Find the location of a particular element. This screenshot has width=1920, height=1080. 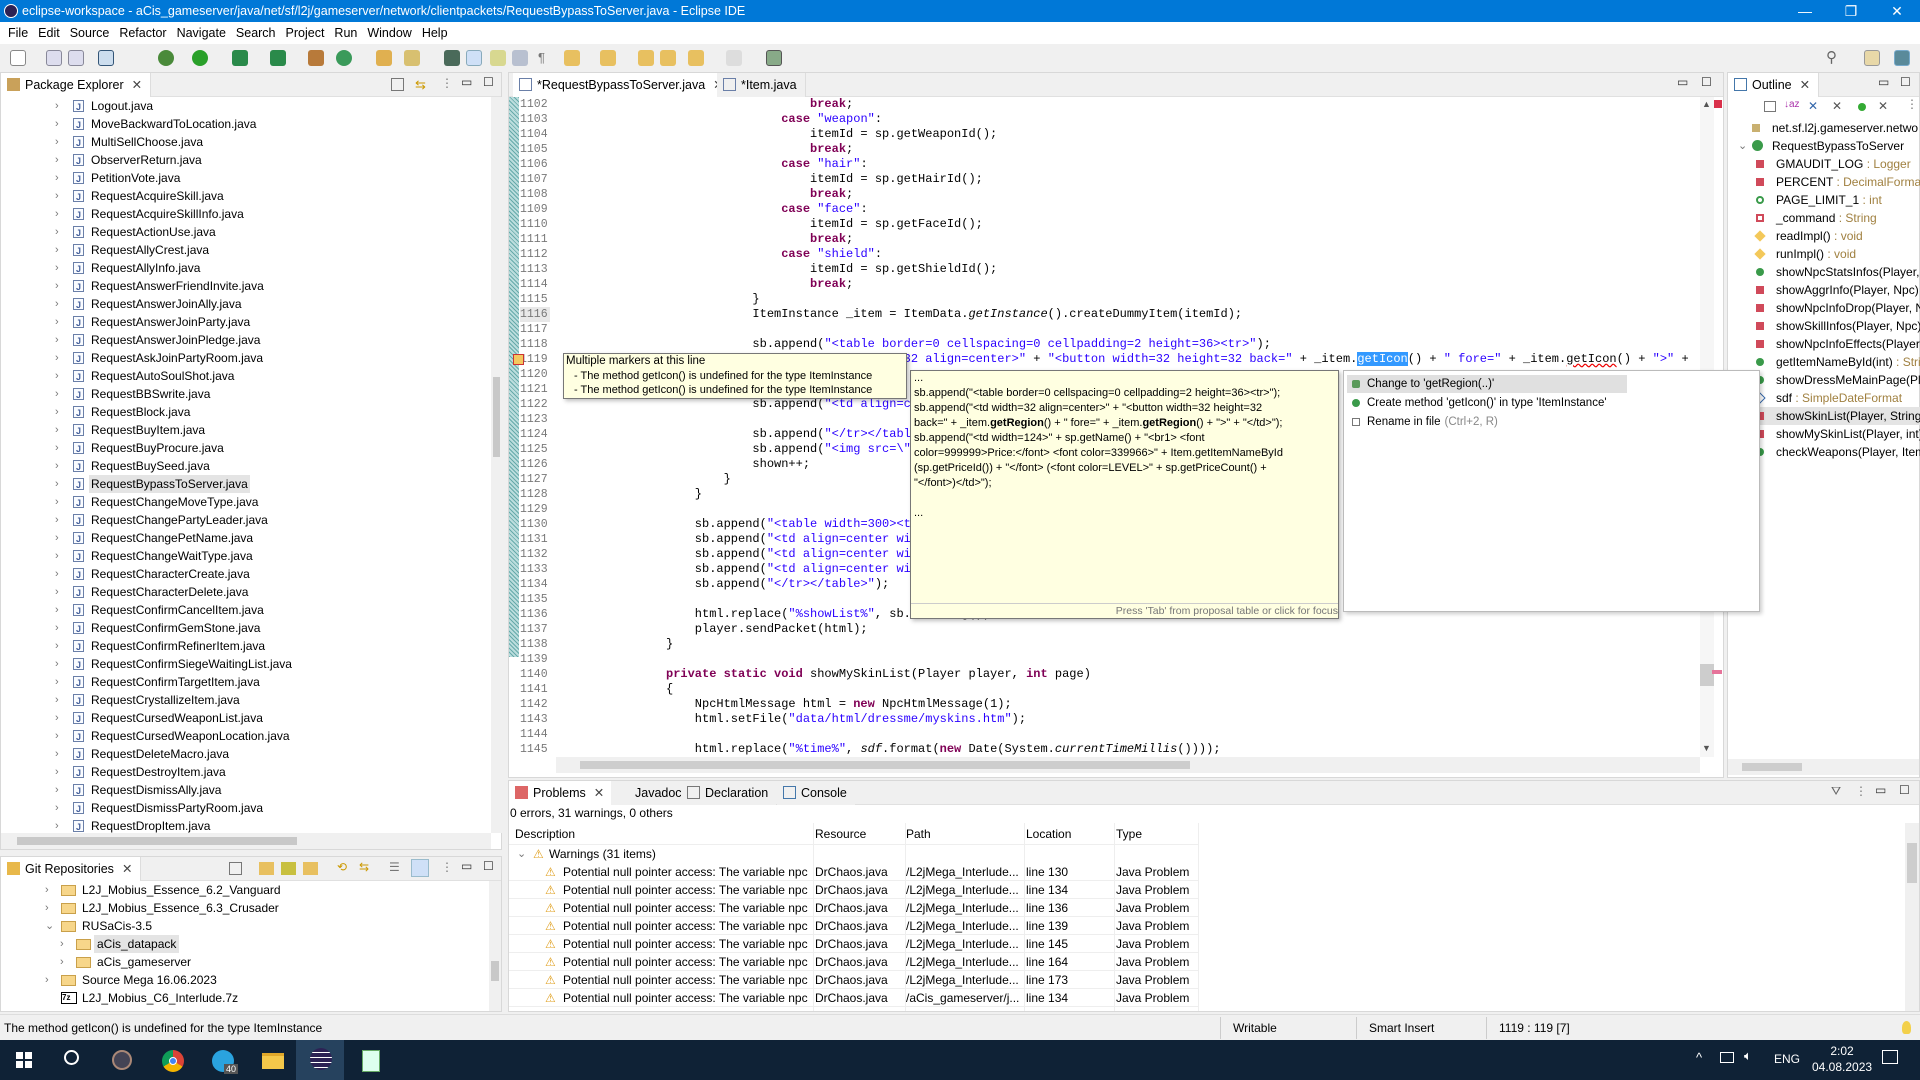

save-icon is located at coordinates (54, 58).